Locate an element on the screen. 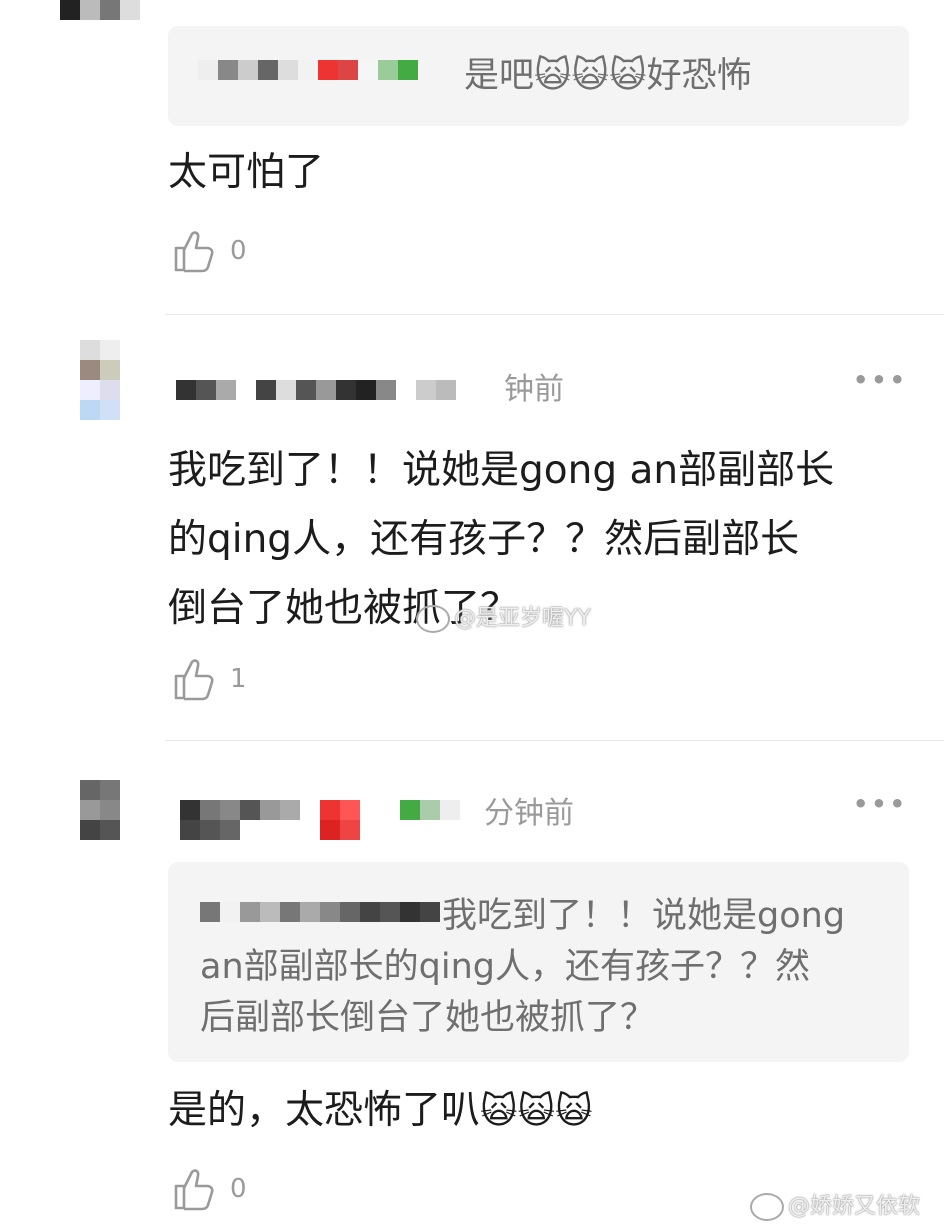 The height and width of the screenshot is (1228, 944). avatar-mosaic-top is located at coordinates (100, 10).